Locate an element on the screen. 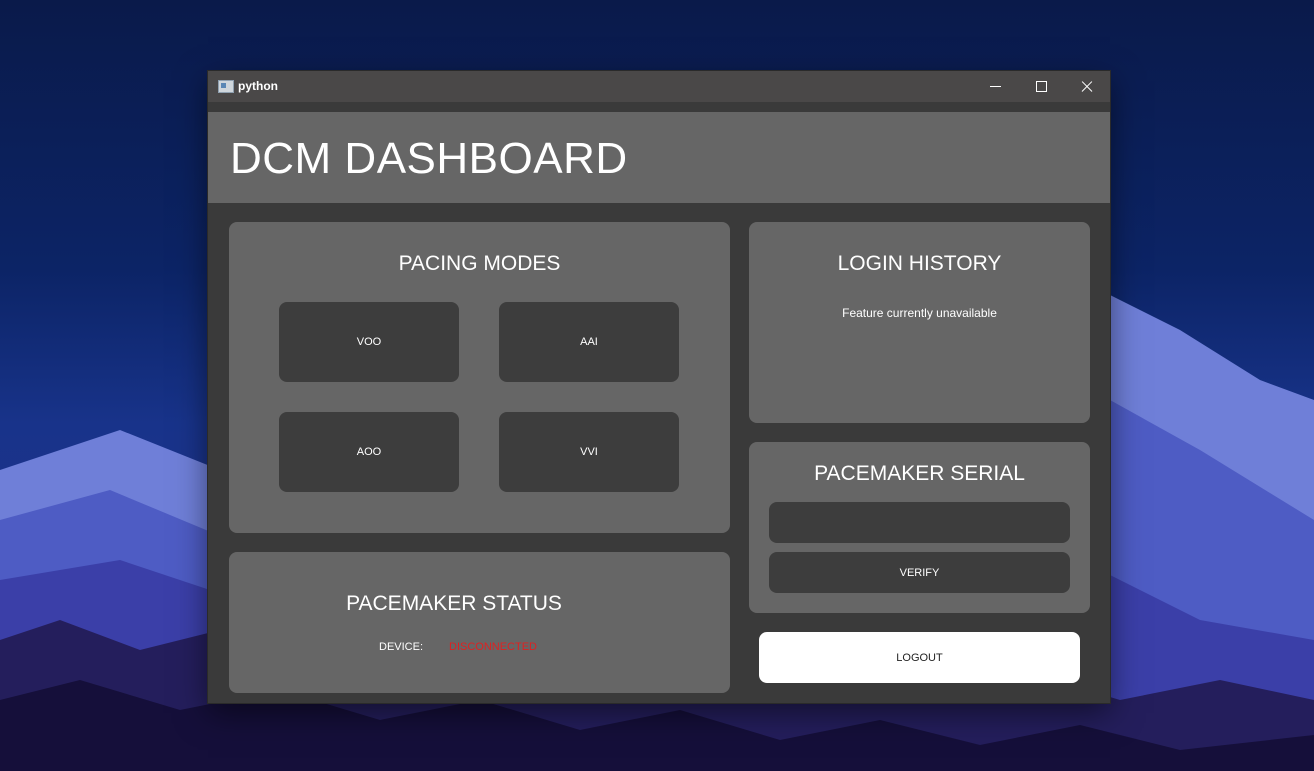  device-label: DEVICE: is located at coordinates (401, 647).